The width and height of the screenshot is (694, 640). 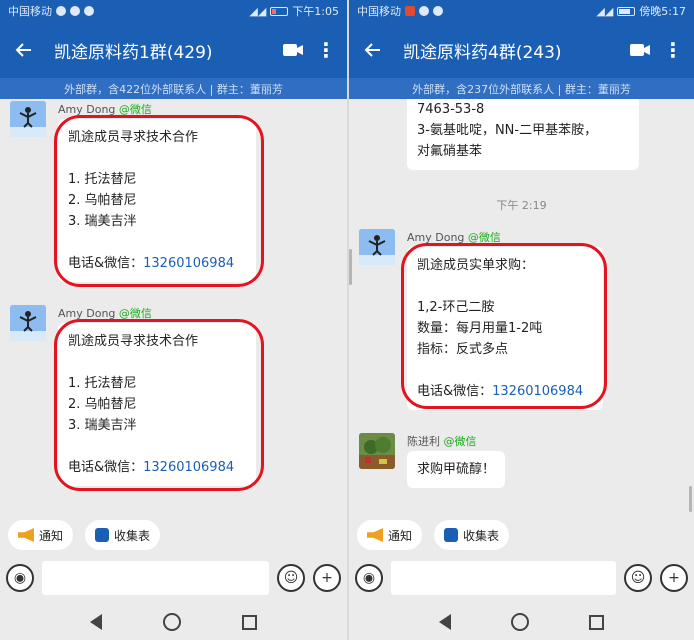 I want to click on clock: 下午1:05, so click(x=315, y=11).